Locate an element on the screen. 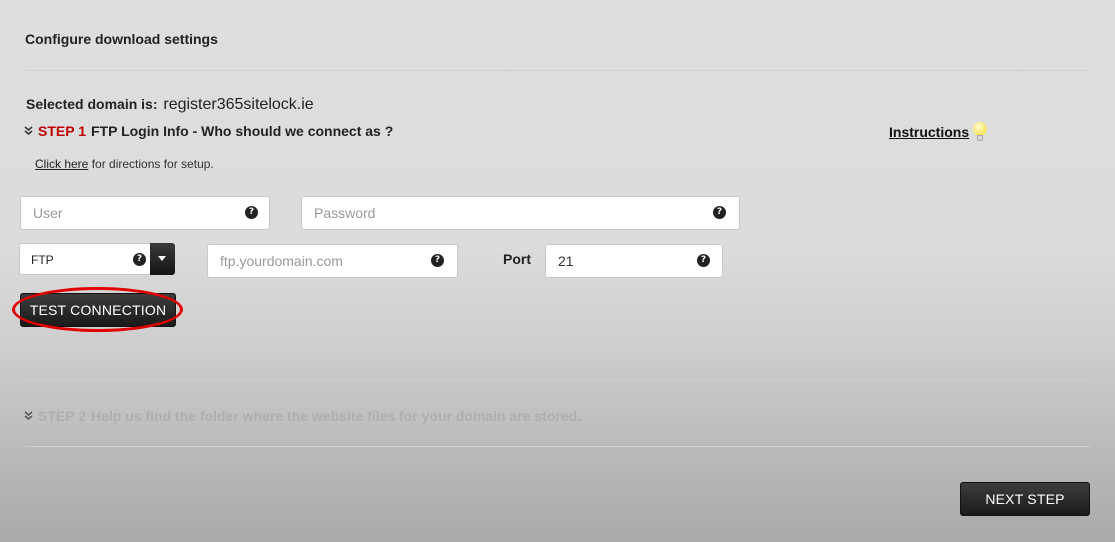 Image resolution: width=1115 pixels, height=542 pixels. caret-down-icon is located at coordinates (162, 258).